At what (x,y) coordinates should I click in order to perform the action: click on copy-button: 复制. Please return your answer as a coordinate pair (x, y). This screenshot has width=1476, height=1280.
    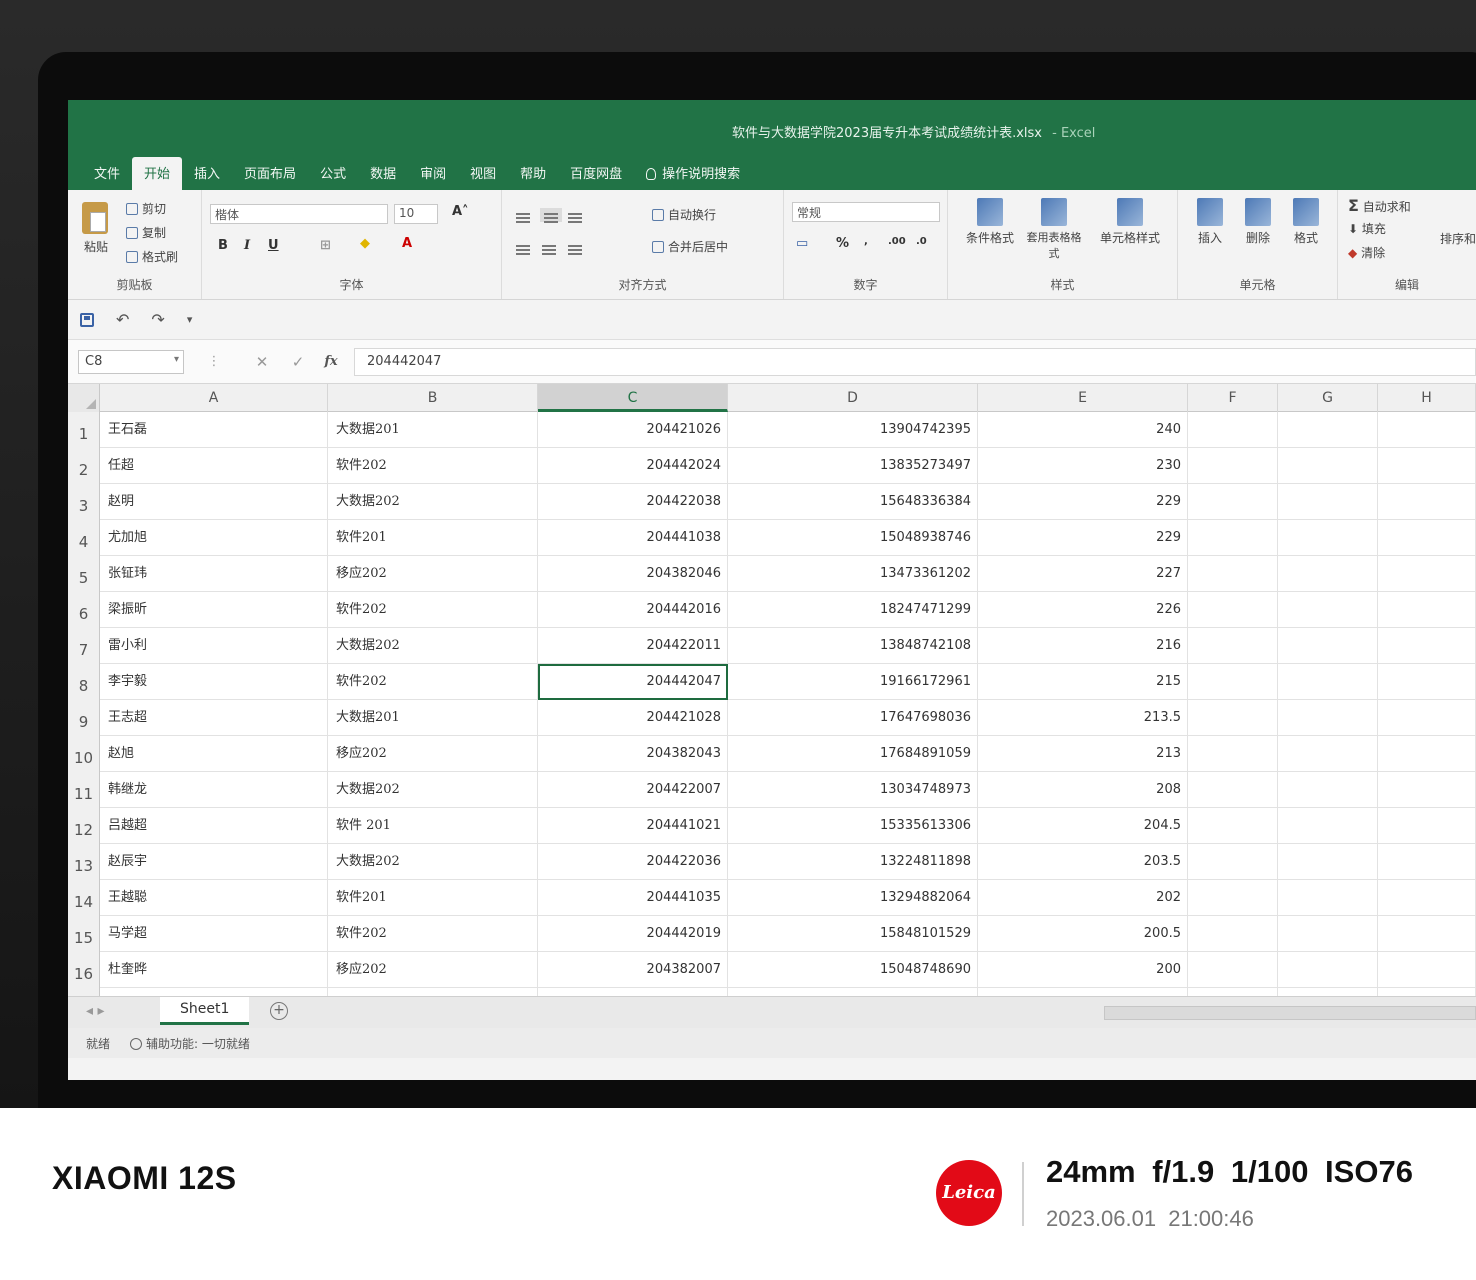
    Looking at the image, I should click on (146, 232).